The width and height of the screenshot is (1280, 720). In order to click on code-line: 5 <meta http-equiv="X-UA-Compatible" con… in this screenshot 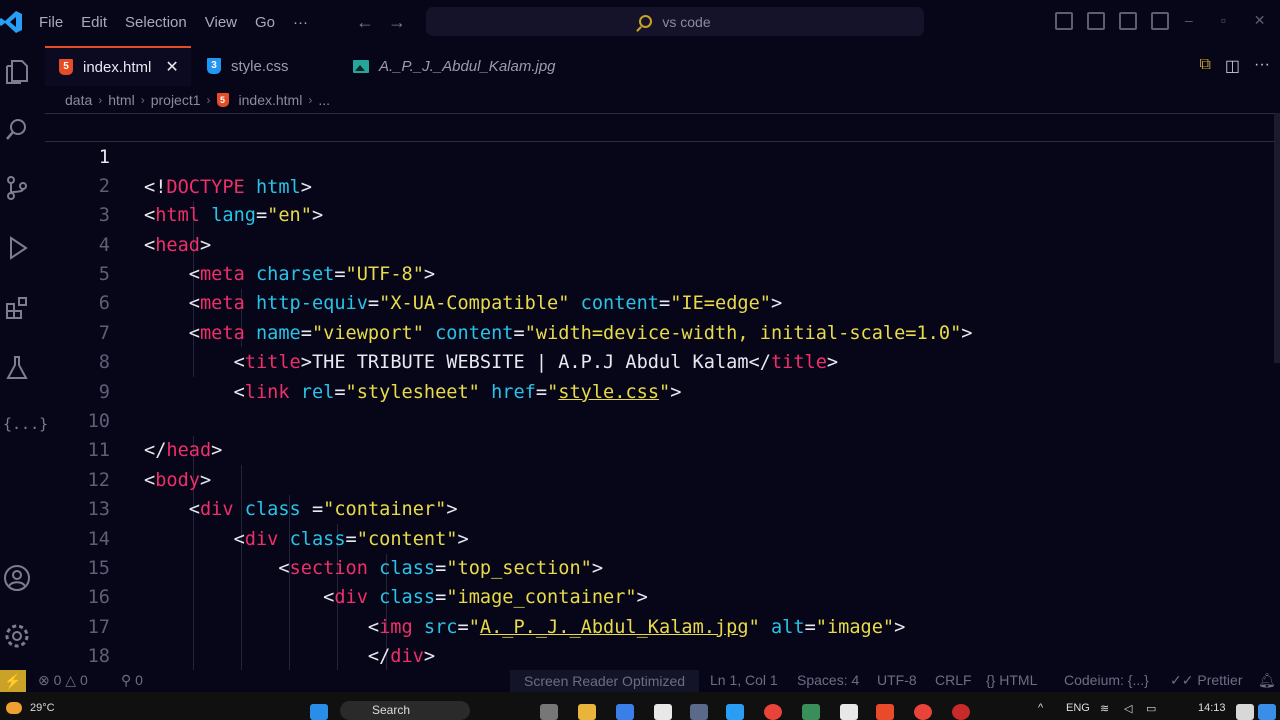, I will do `click(660, 272)`.